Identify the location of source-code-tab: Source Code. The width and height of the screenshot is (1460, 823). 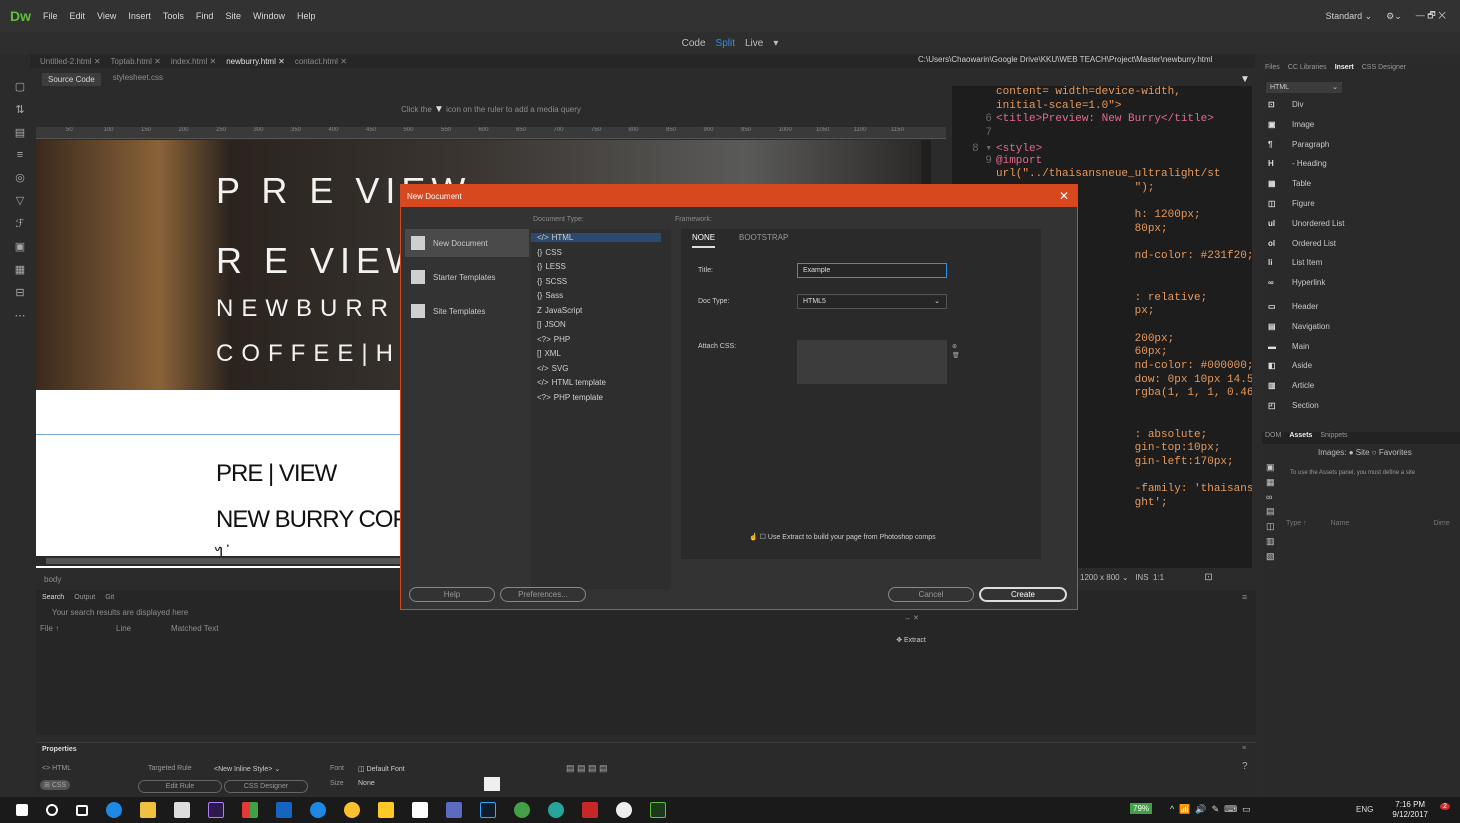
(71, 79).